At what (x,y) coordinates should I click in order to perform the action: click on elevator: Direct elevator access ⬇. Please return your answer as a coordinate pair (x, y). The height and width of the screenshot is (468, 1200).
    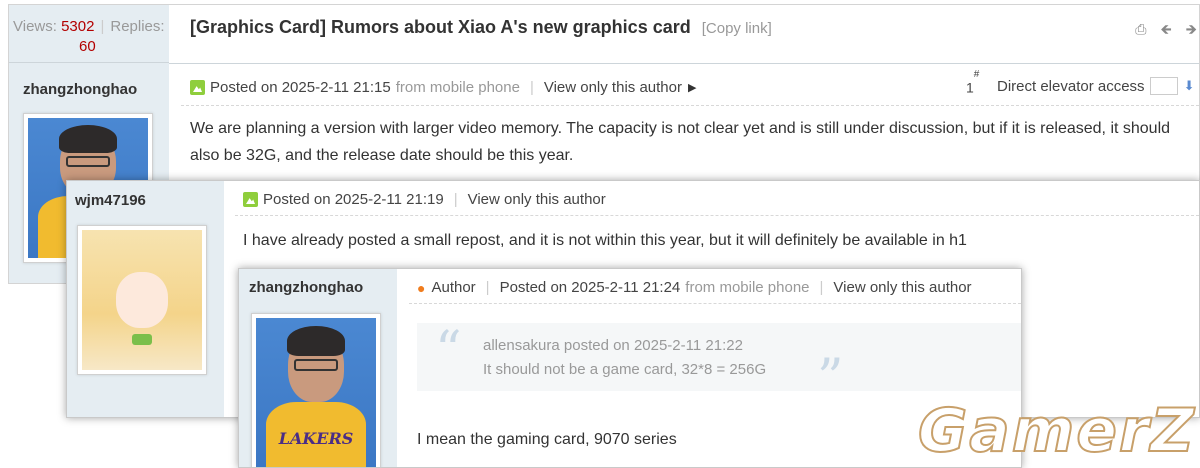
    Looking at the image, I should click on (1095, 86).